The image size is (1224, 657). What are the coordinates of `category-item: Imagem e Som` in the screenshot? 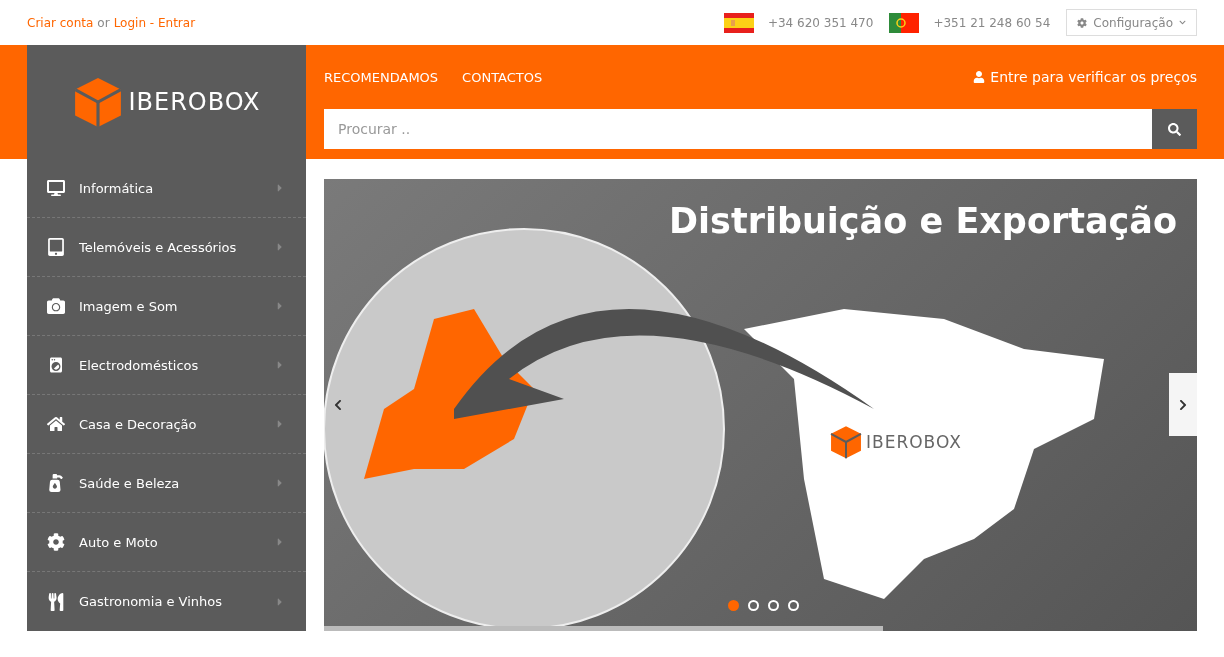 It's located at (166, 306).